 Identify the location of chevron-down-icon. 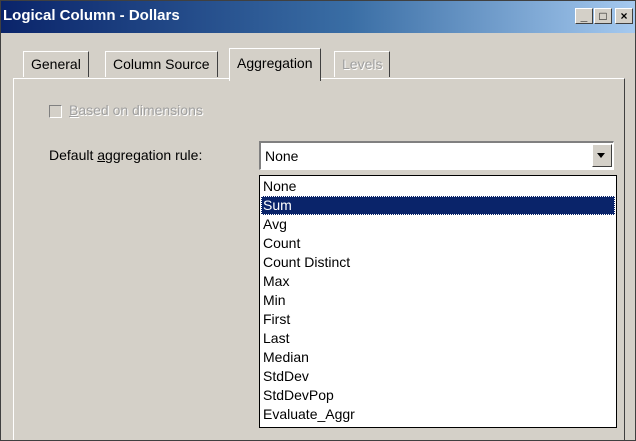
(601, 155).